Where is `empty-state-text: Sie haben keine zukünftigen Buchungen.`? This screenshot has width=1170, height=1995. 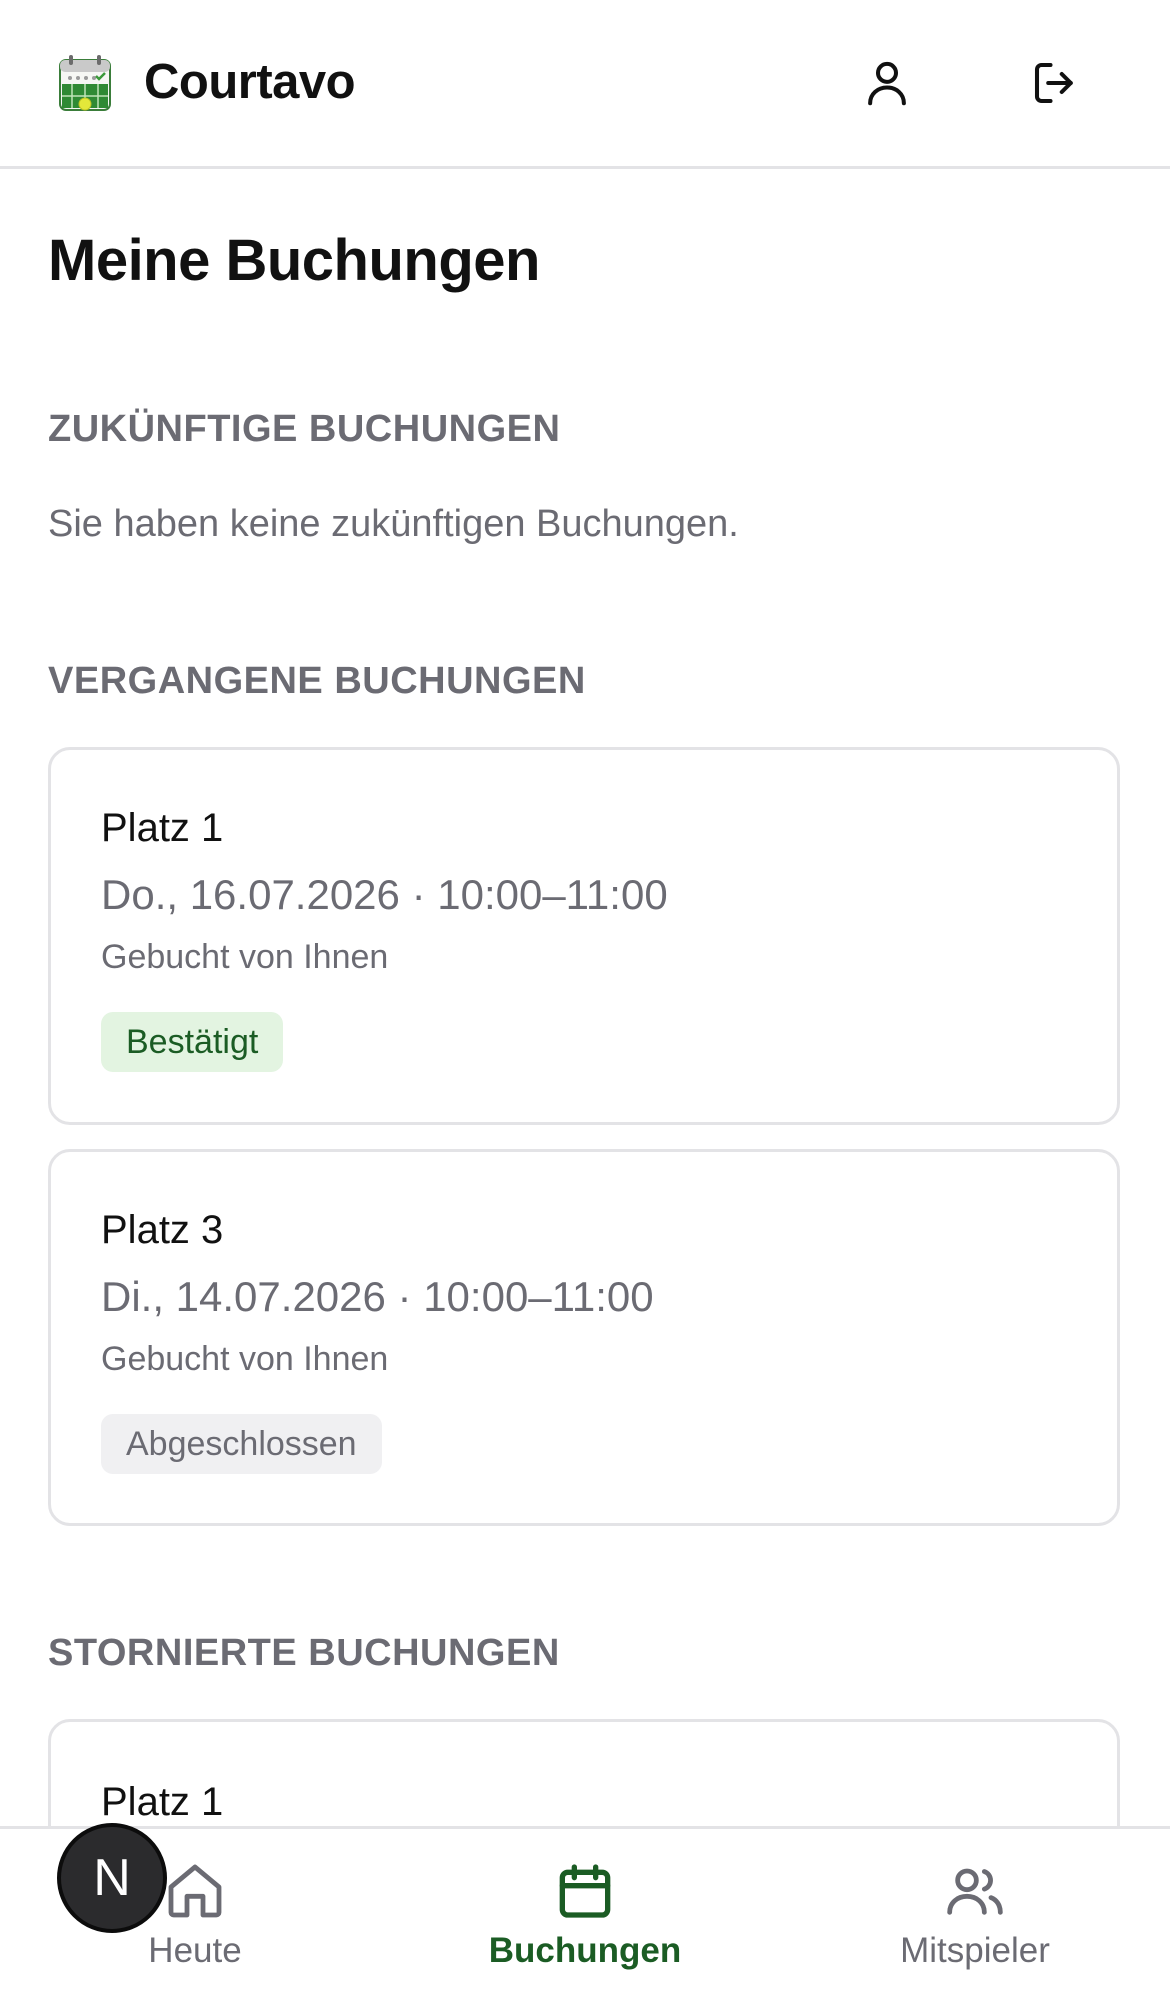
empty-state-text: Sie haben keine zukünftigen Buchungen. is located at coordinates (393, 524).